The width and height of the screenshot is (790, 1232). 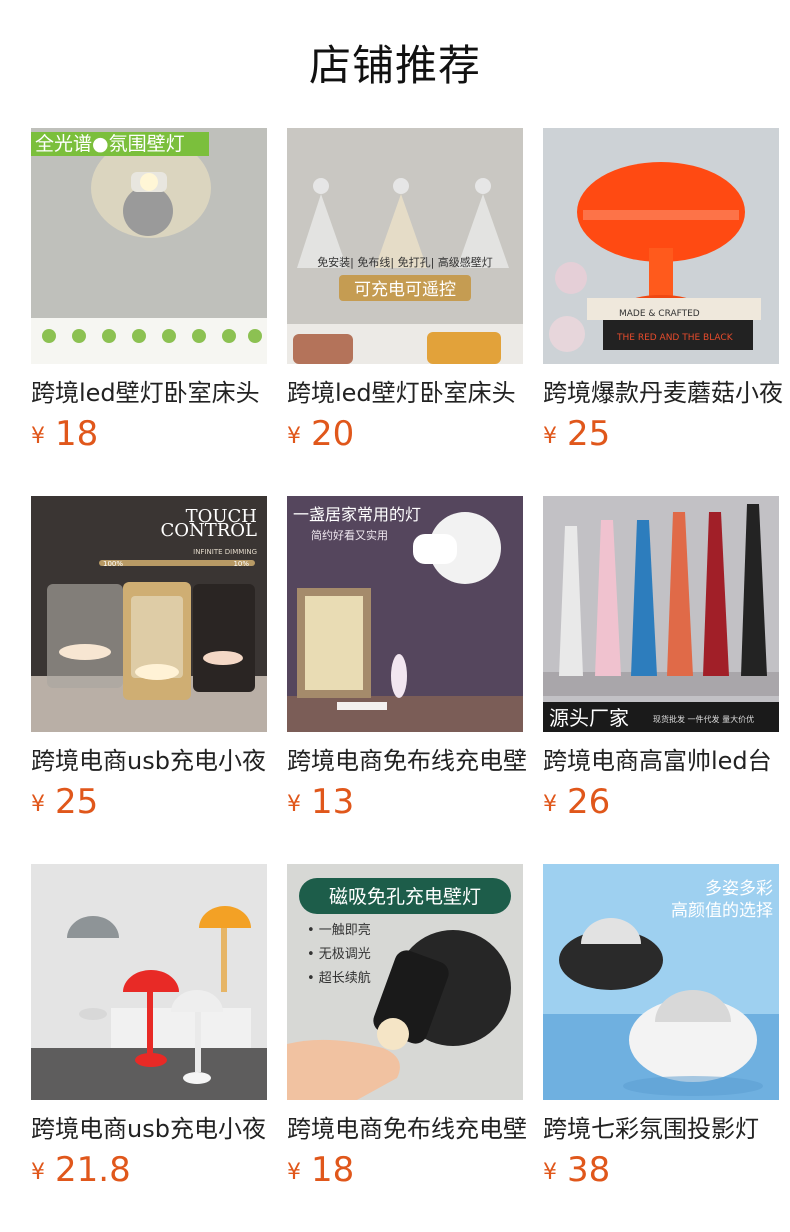 I want to click on product-card: 跨境电商usb充电小夜 ¥21.8, so click(x=149, y=1034).